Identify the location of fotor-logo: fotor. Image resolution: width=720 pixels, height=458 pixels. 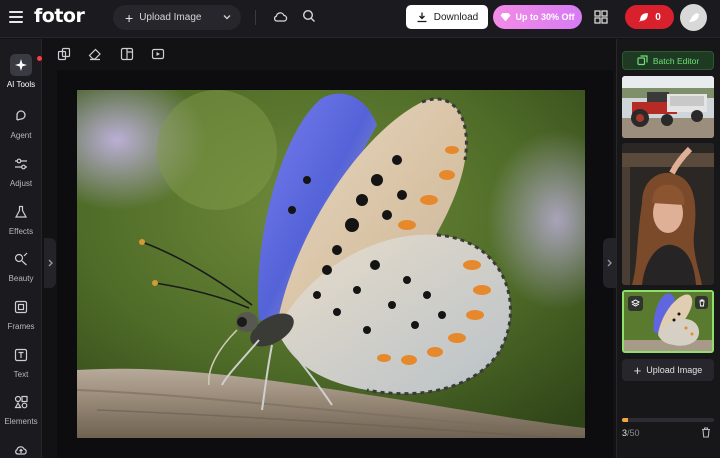
(59, 16).